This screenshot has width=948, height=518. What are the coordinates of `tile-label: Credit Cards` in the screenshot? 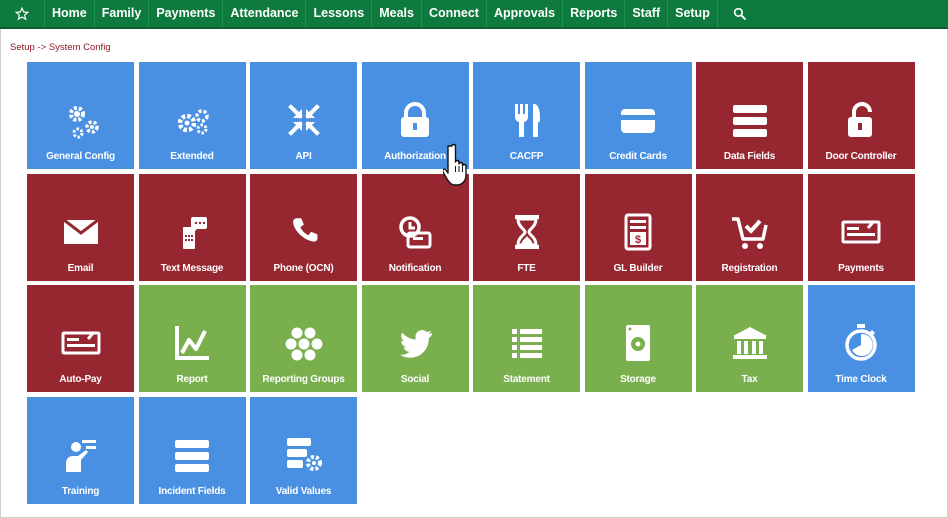 It's located at (638, 156).